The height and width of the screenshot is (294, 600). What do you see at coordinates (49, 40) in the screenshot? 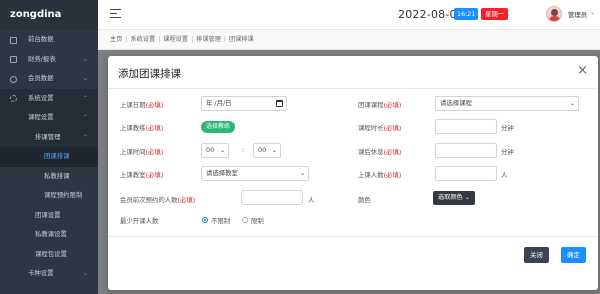
I see `sidebar-item-dashboard: 前台数据` at bounding box center [49, 40].